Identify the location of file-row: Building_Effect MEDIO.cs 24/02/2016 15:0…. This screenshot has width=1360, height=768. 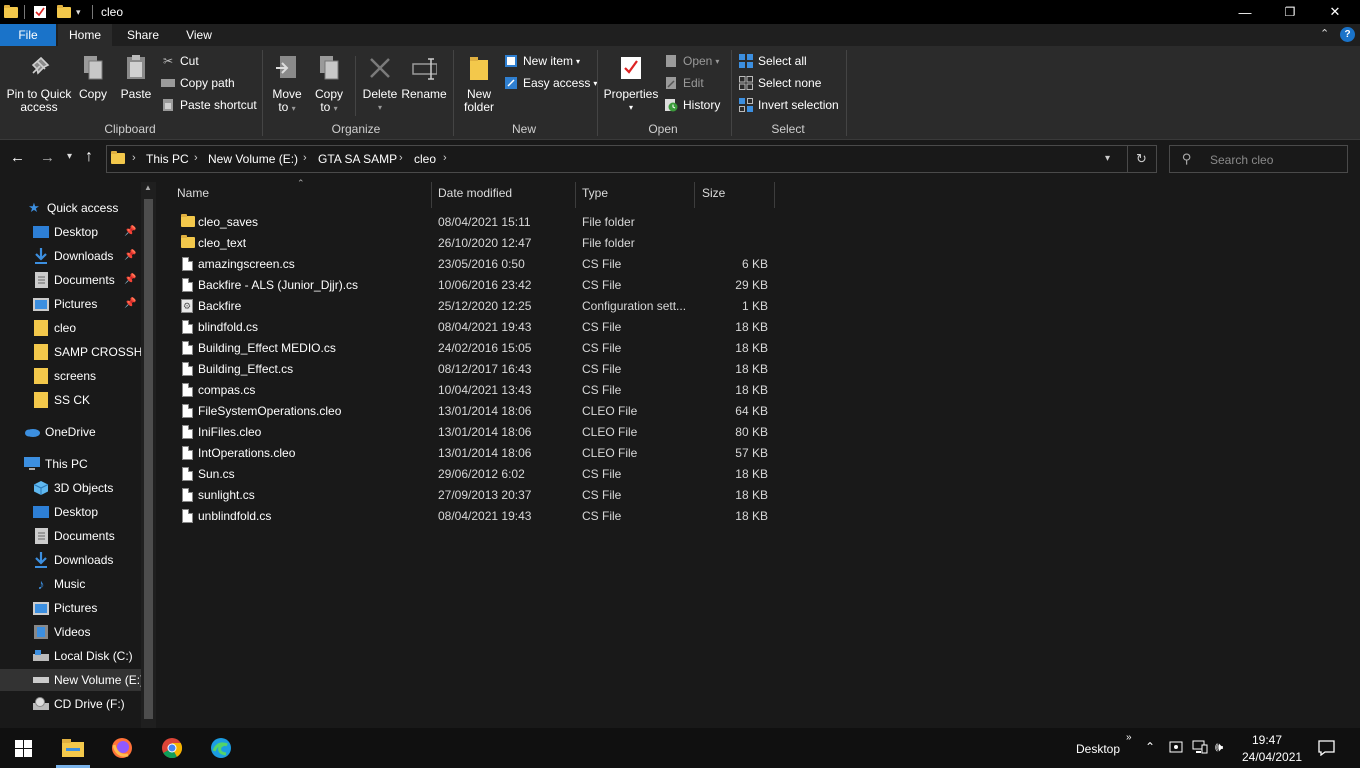
(475, 348).